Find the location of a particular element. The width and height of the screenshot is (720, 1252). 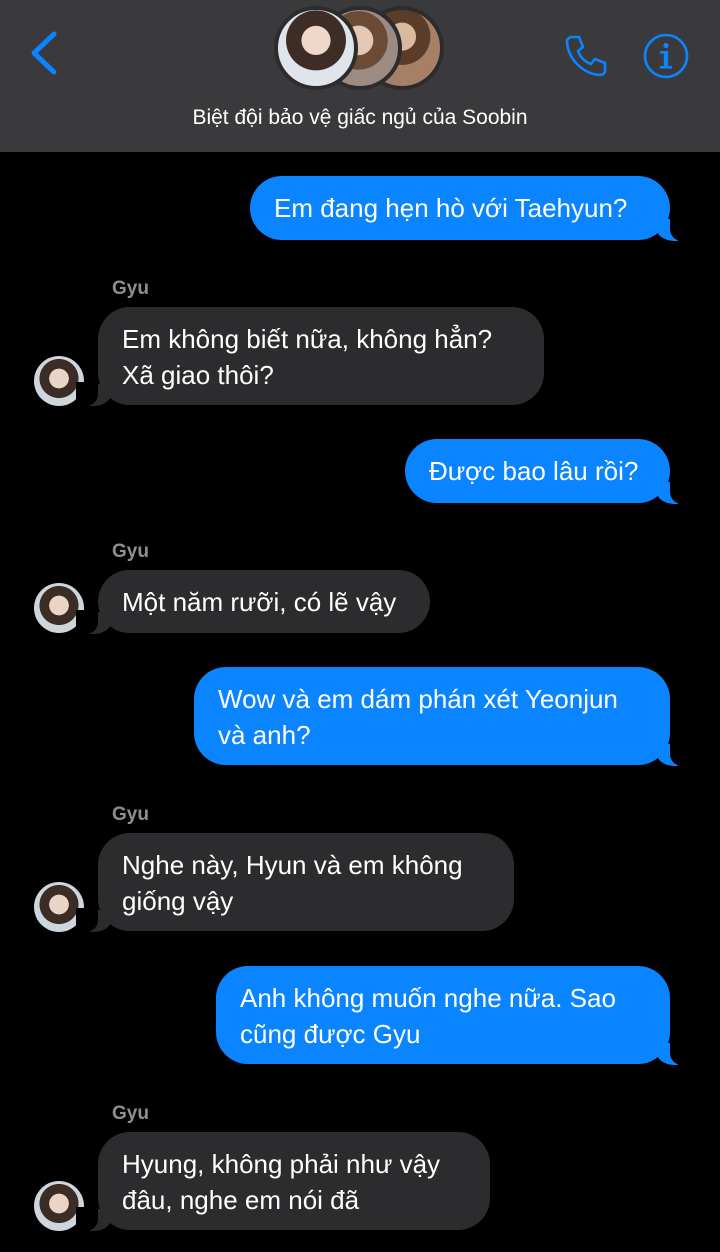

message-bubble-incoming: Nghe này, Hyun và em không giống vậy is located at coordinates (295, 882).